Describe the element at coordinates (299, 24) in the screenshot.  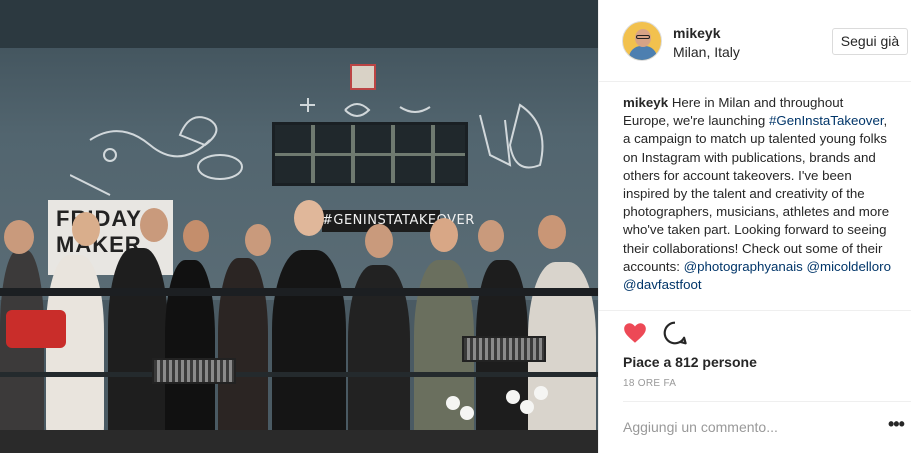
I see `photo-ceiling` at that location.